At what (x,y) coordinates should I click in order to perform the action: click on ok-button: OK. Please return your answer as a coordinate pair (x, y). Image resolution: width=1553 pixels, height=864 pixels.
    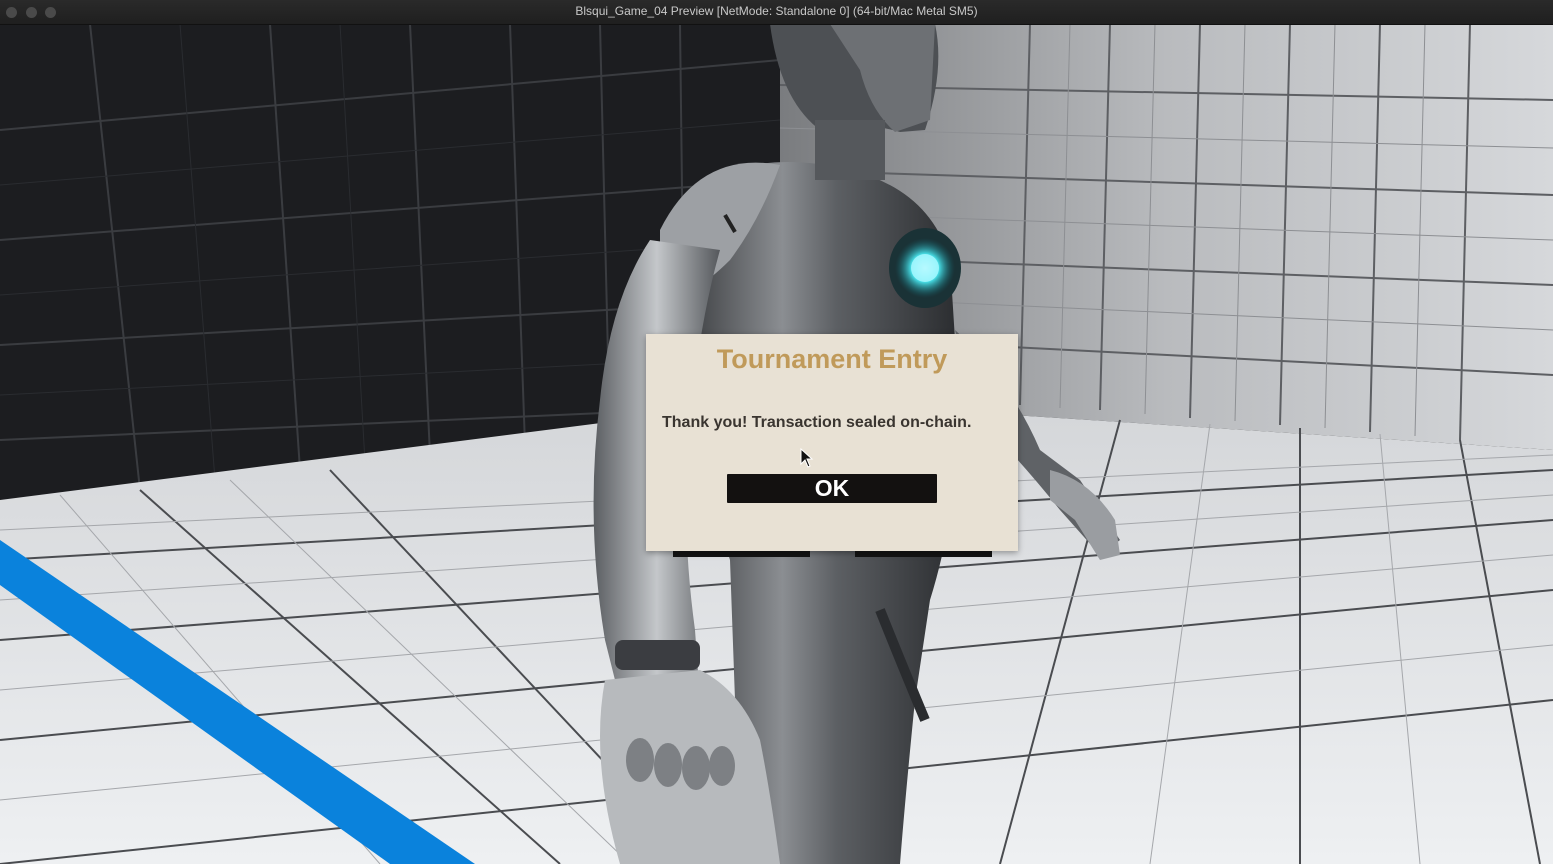
    Looking at the image, I should click on (832, 488).